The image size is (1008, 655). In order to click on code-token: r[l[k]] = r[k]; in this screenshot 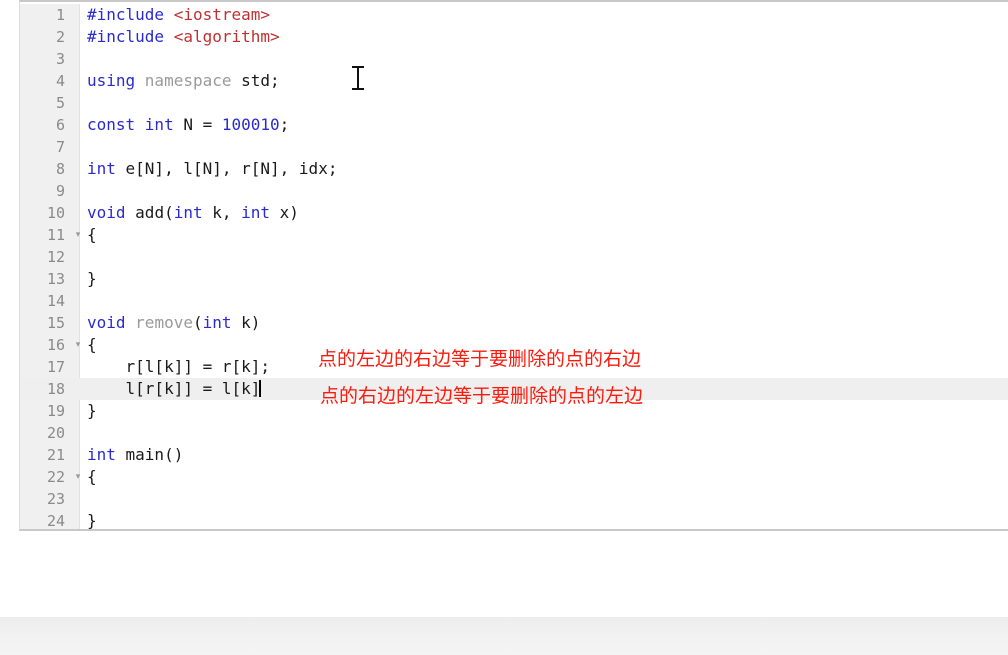, I will do `click(179, 366)`.